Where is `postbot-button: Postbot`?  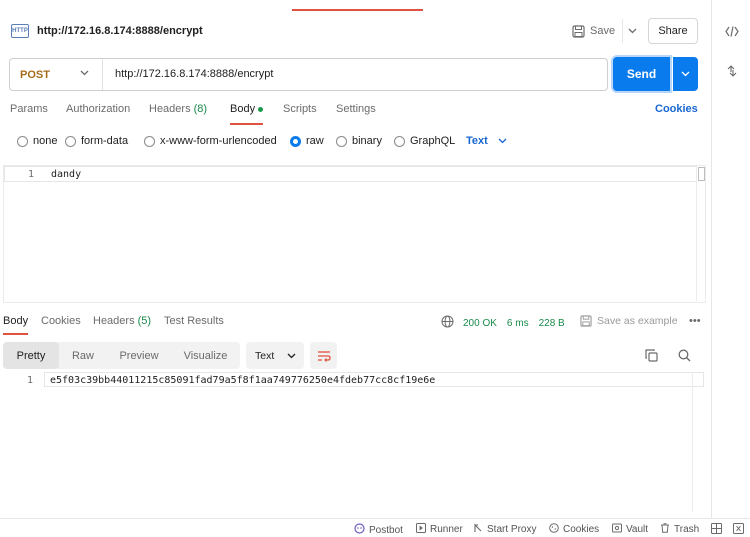
postbot-button: Postbot is located at coordinates (378, 530).